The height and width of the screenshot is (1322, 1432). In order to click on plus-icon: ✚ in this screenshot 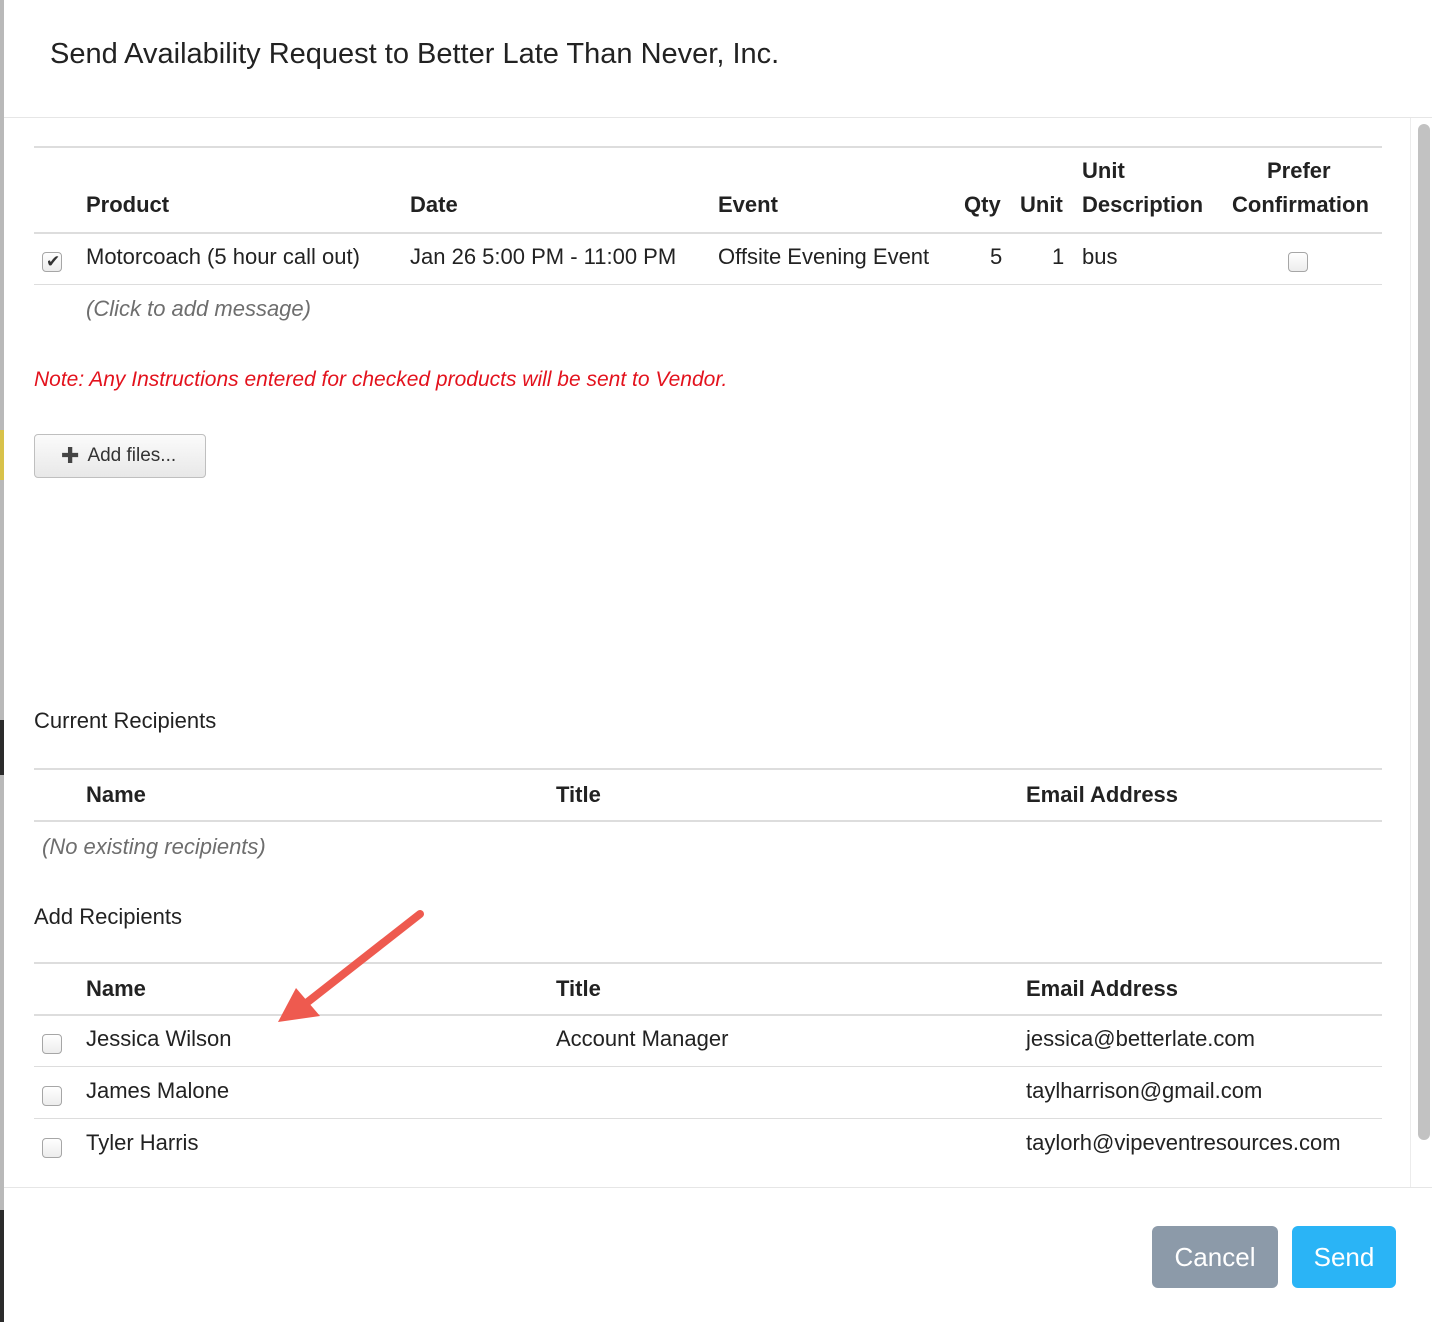, I will do `click(70, 455)`.